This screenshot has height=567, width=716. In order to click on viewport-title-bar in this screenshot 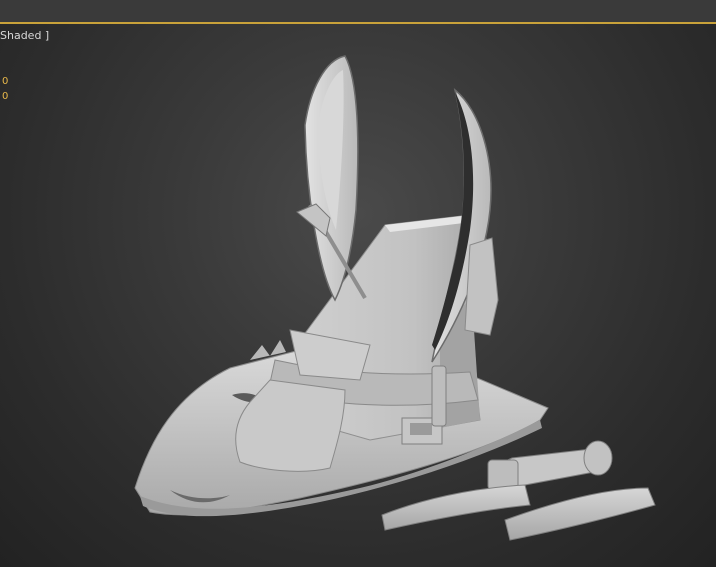, I will do `click(358, 11)`.